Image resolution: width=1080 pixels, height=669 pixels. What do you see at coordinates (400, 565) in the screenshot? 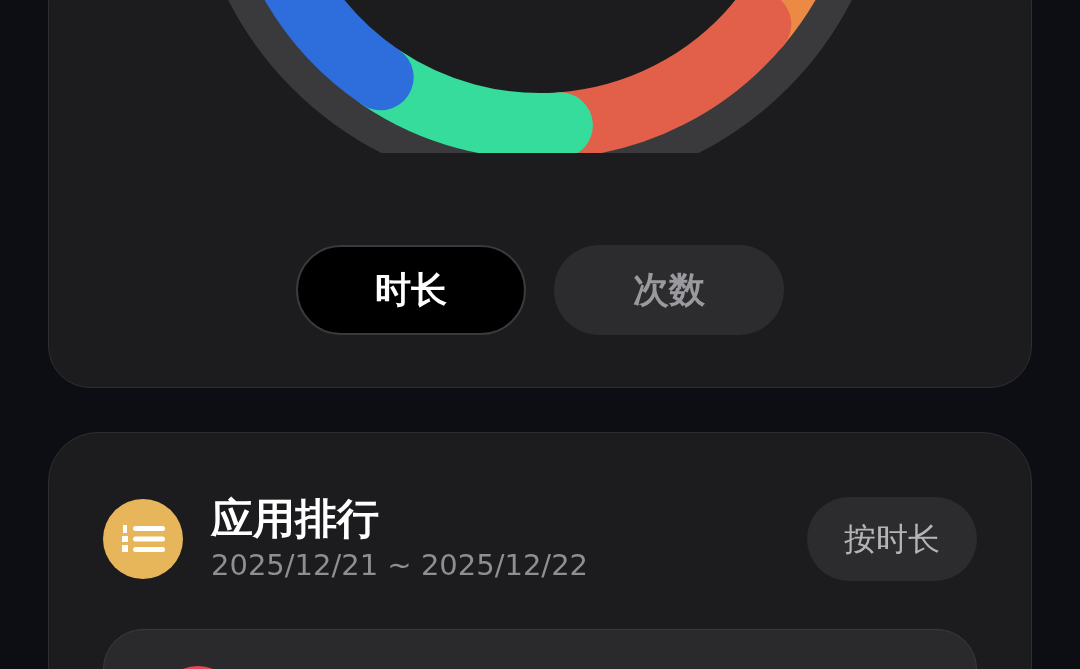
I see `date-range: 2025/12/21 ~ 2025/12/22` at bounding box center [400, 565].